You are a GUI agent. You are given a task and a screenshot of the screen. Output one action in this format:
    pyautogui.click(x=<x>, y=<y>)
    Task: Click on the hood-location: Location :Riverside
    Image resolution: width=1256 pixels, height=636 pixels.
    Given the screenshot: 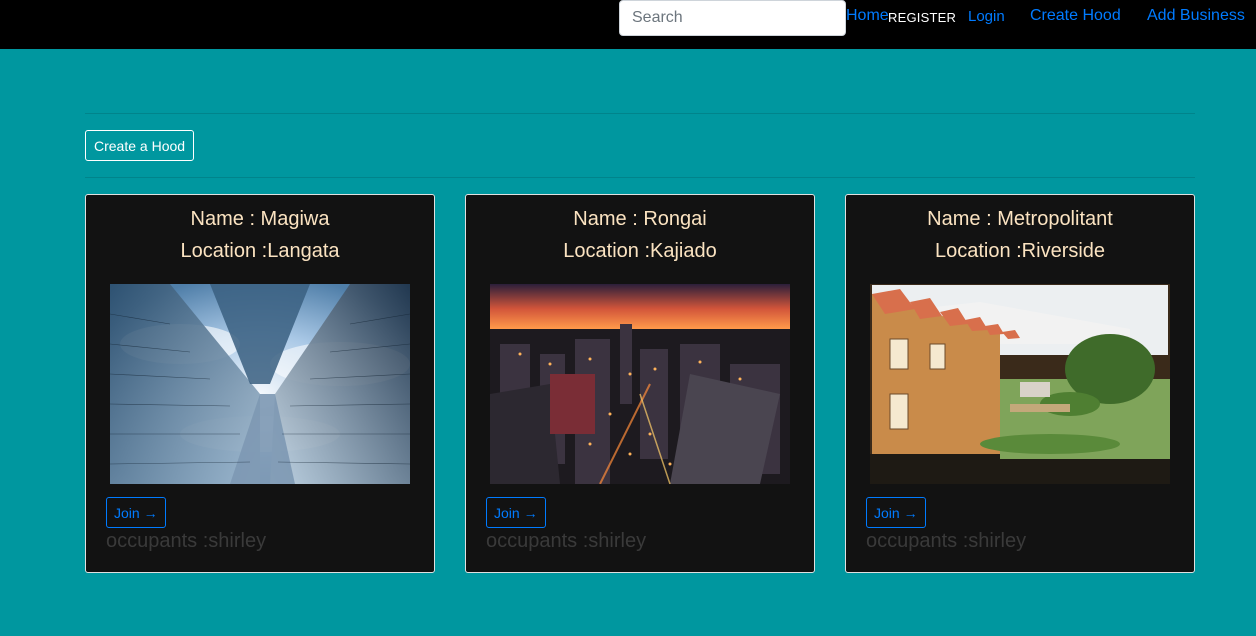 What is the action you would take?
    pyautogui.click(x=1020, y=251)
    